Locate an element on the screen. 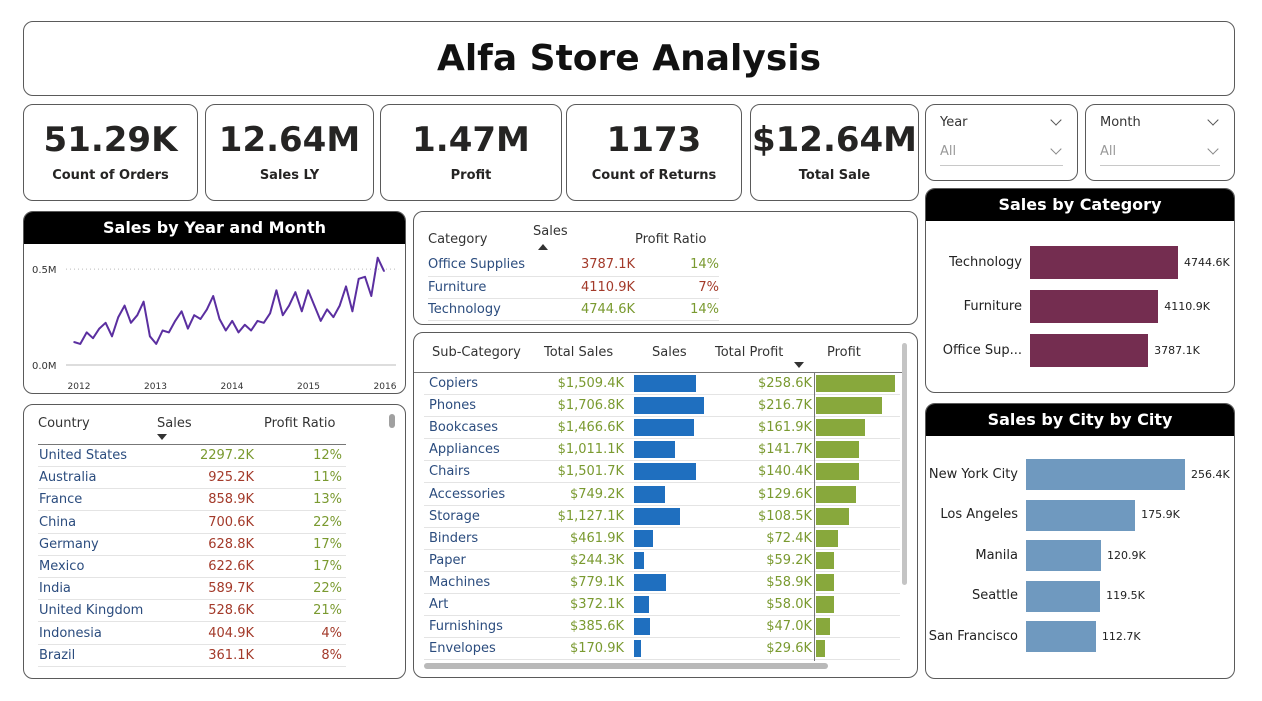  table-row: France 858.9K 13% is located at coordinates (192, 500).